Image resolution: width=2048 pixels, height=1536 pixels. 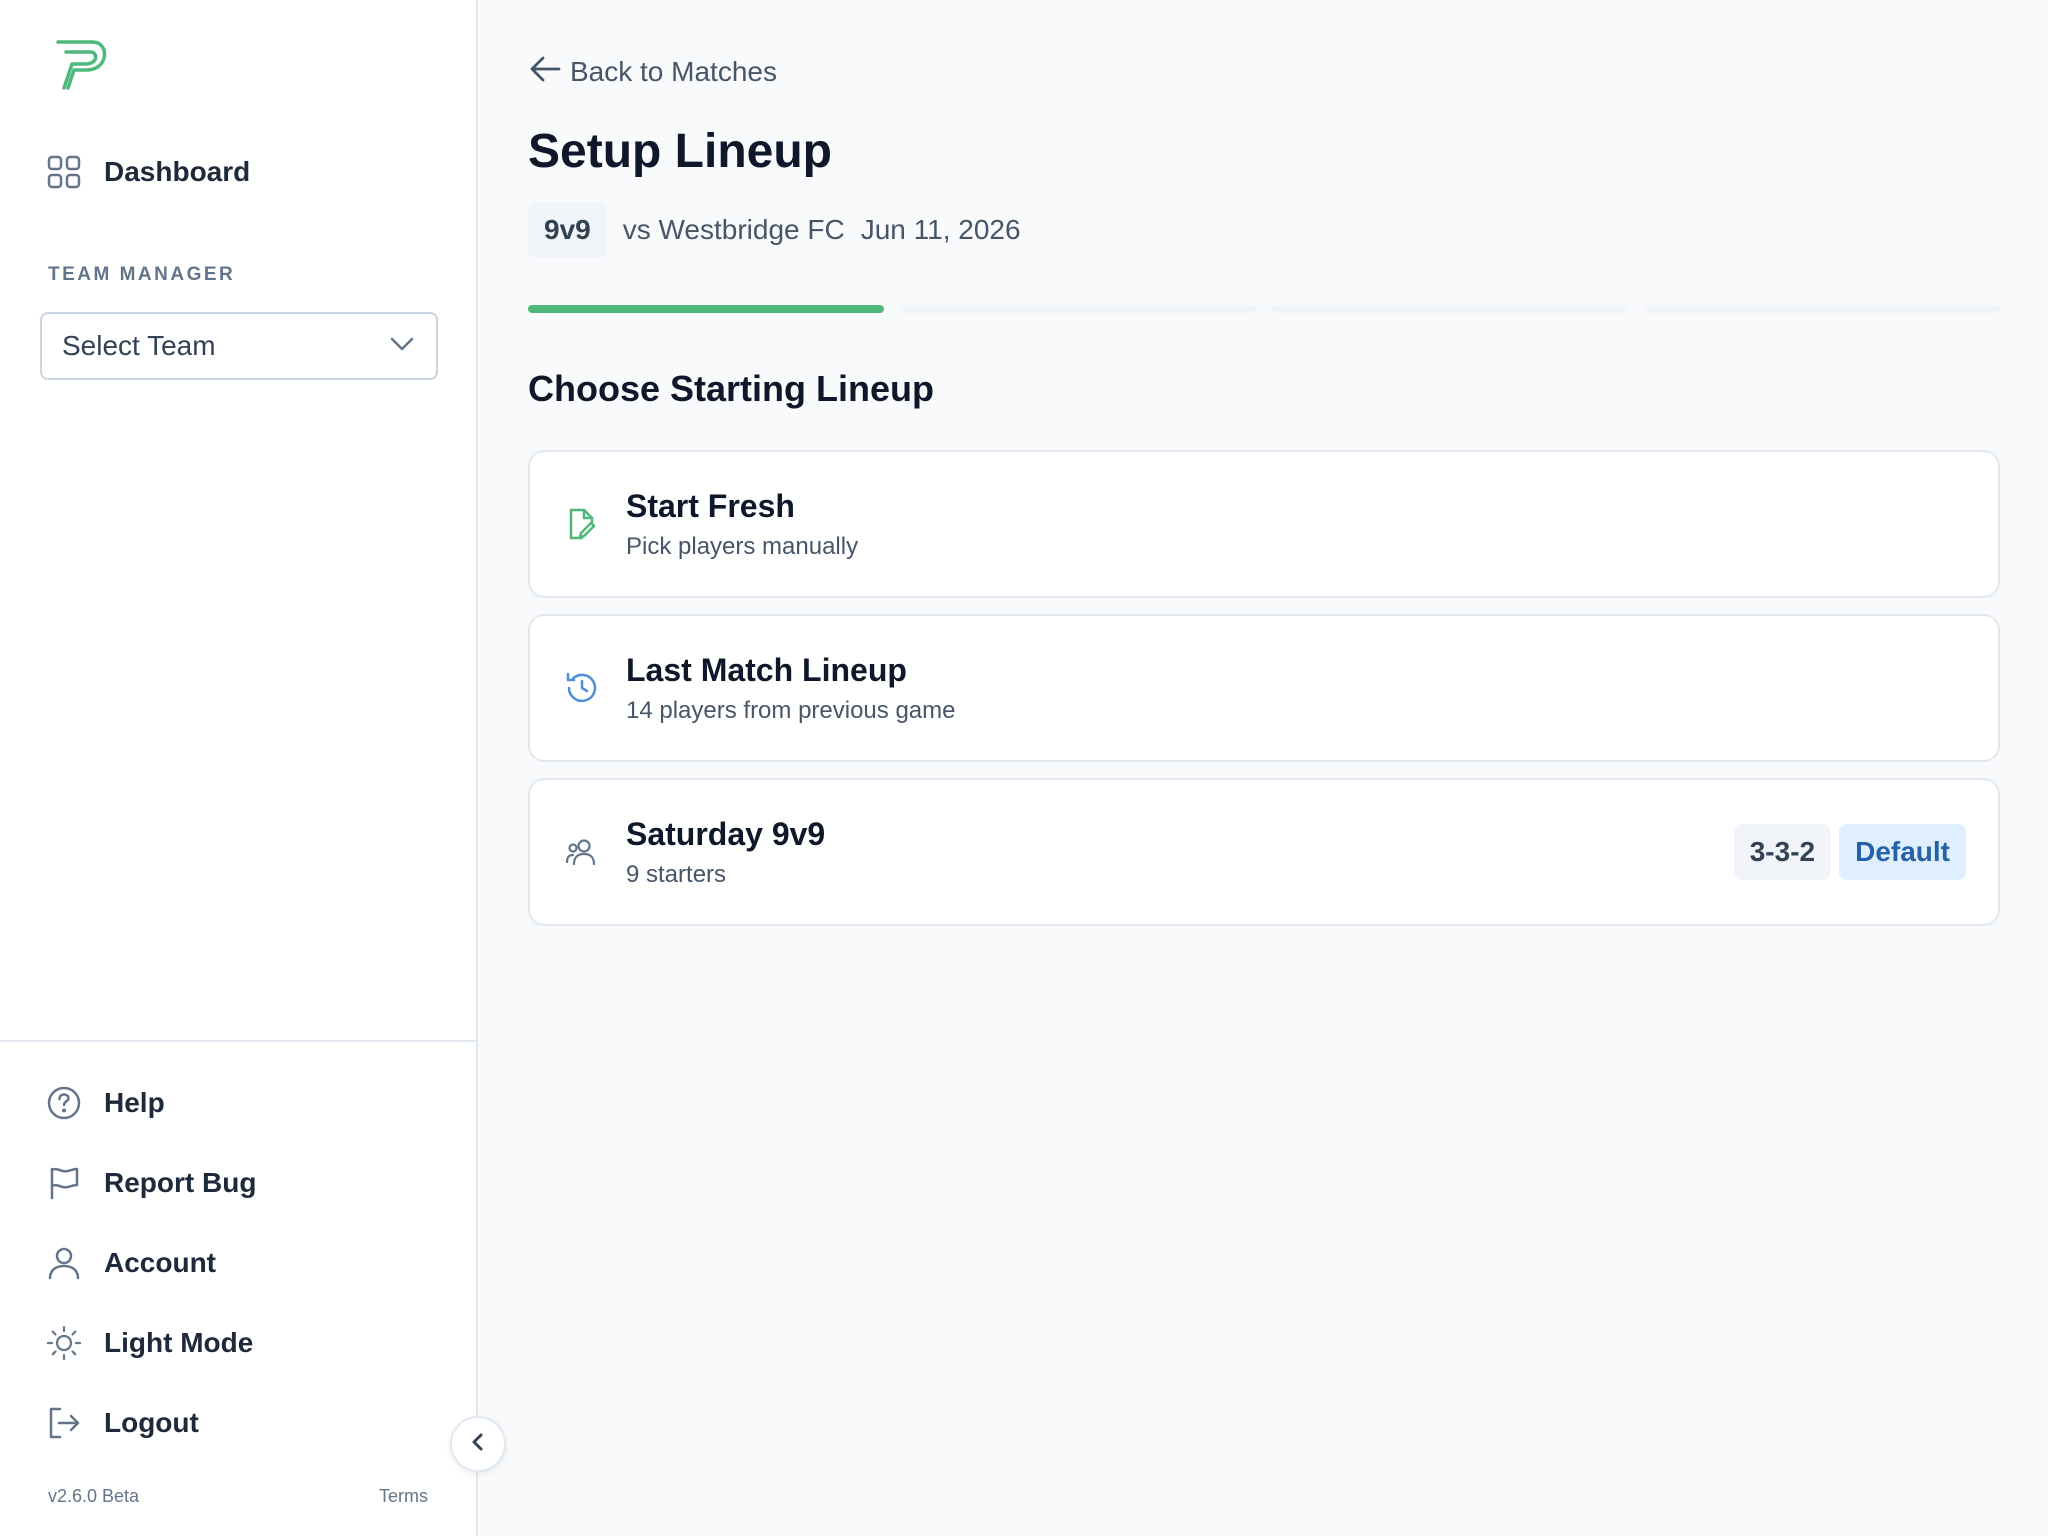 I want to click on option-subtitle: Pick players manually, so click(x=742, y=546).